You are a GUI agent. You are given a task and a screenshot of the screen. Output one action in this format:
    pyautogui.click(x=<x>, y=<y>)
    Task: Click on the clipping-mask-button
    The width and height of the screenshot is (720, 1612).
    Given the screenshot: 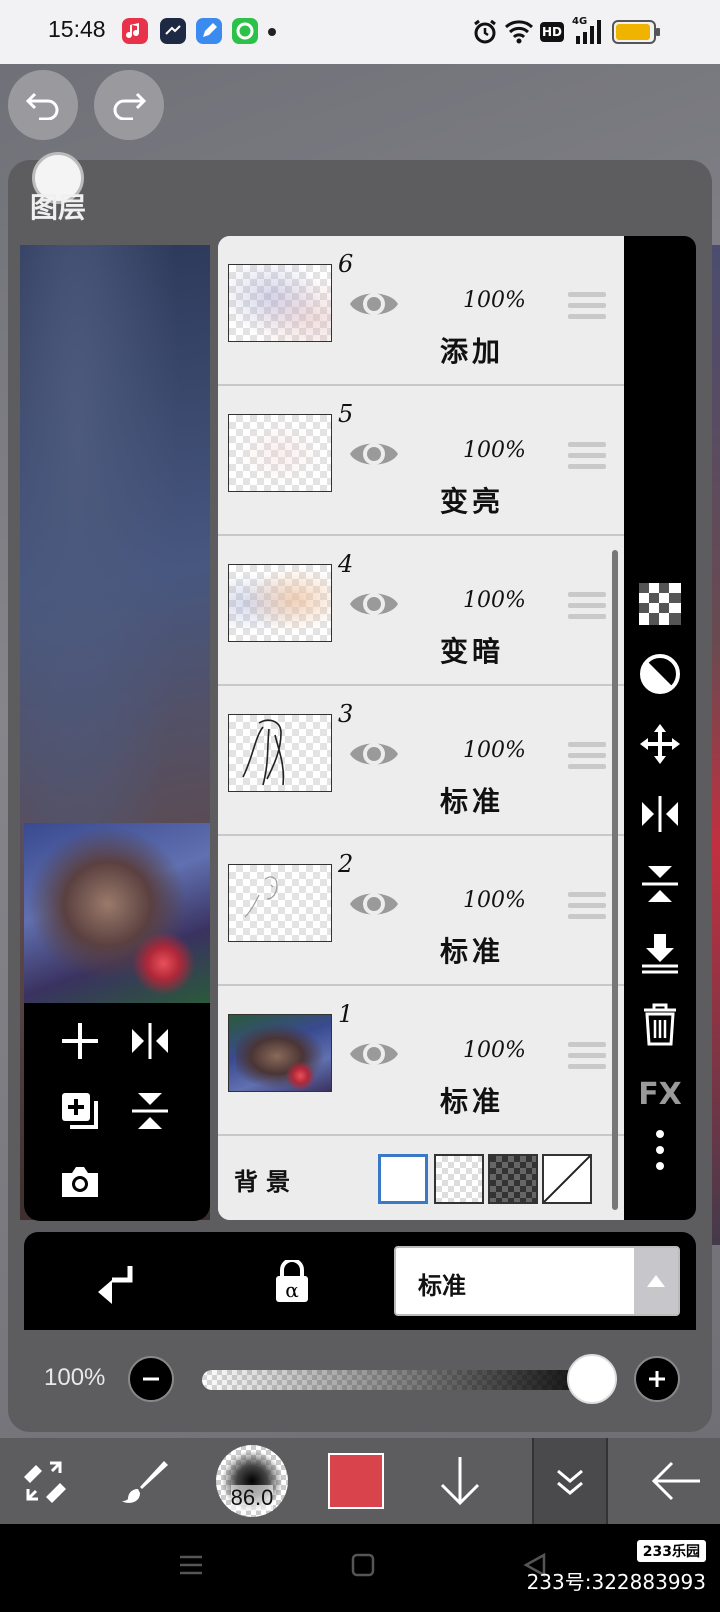 What is the action you would take?
    pyautogui.click(x=660, y=674)
    